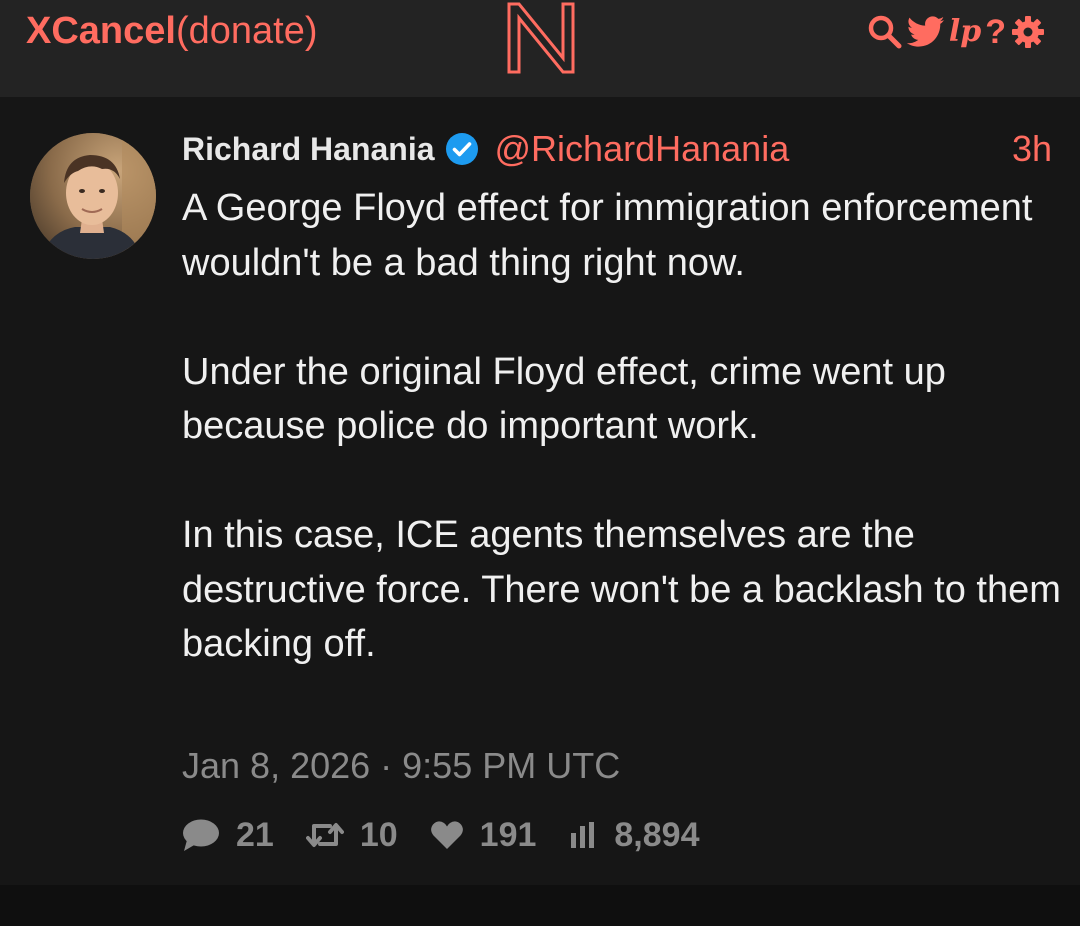 Image resolution: width=1080 pixels, height=926 pixels. What do you see at coordinates (1032, 149) in the screenshot?
I see `tweet-age: 3h` at bounding box center [1032, 149].